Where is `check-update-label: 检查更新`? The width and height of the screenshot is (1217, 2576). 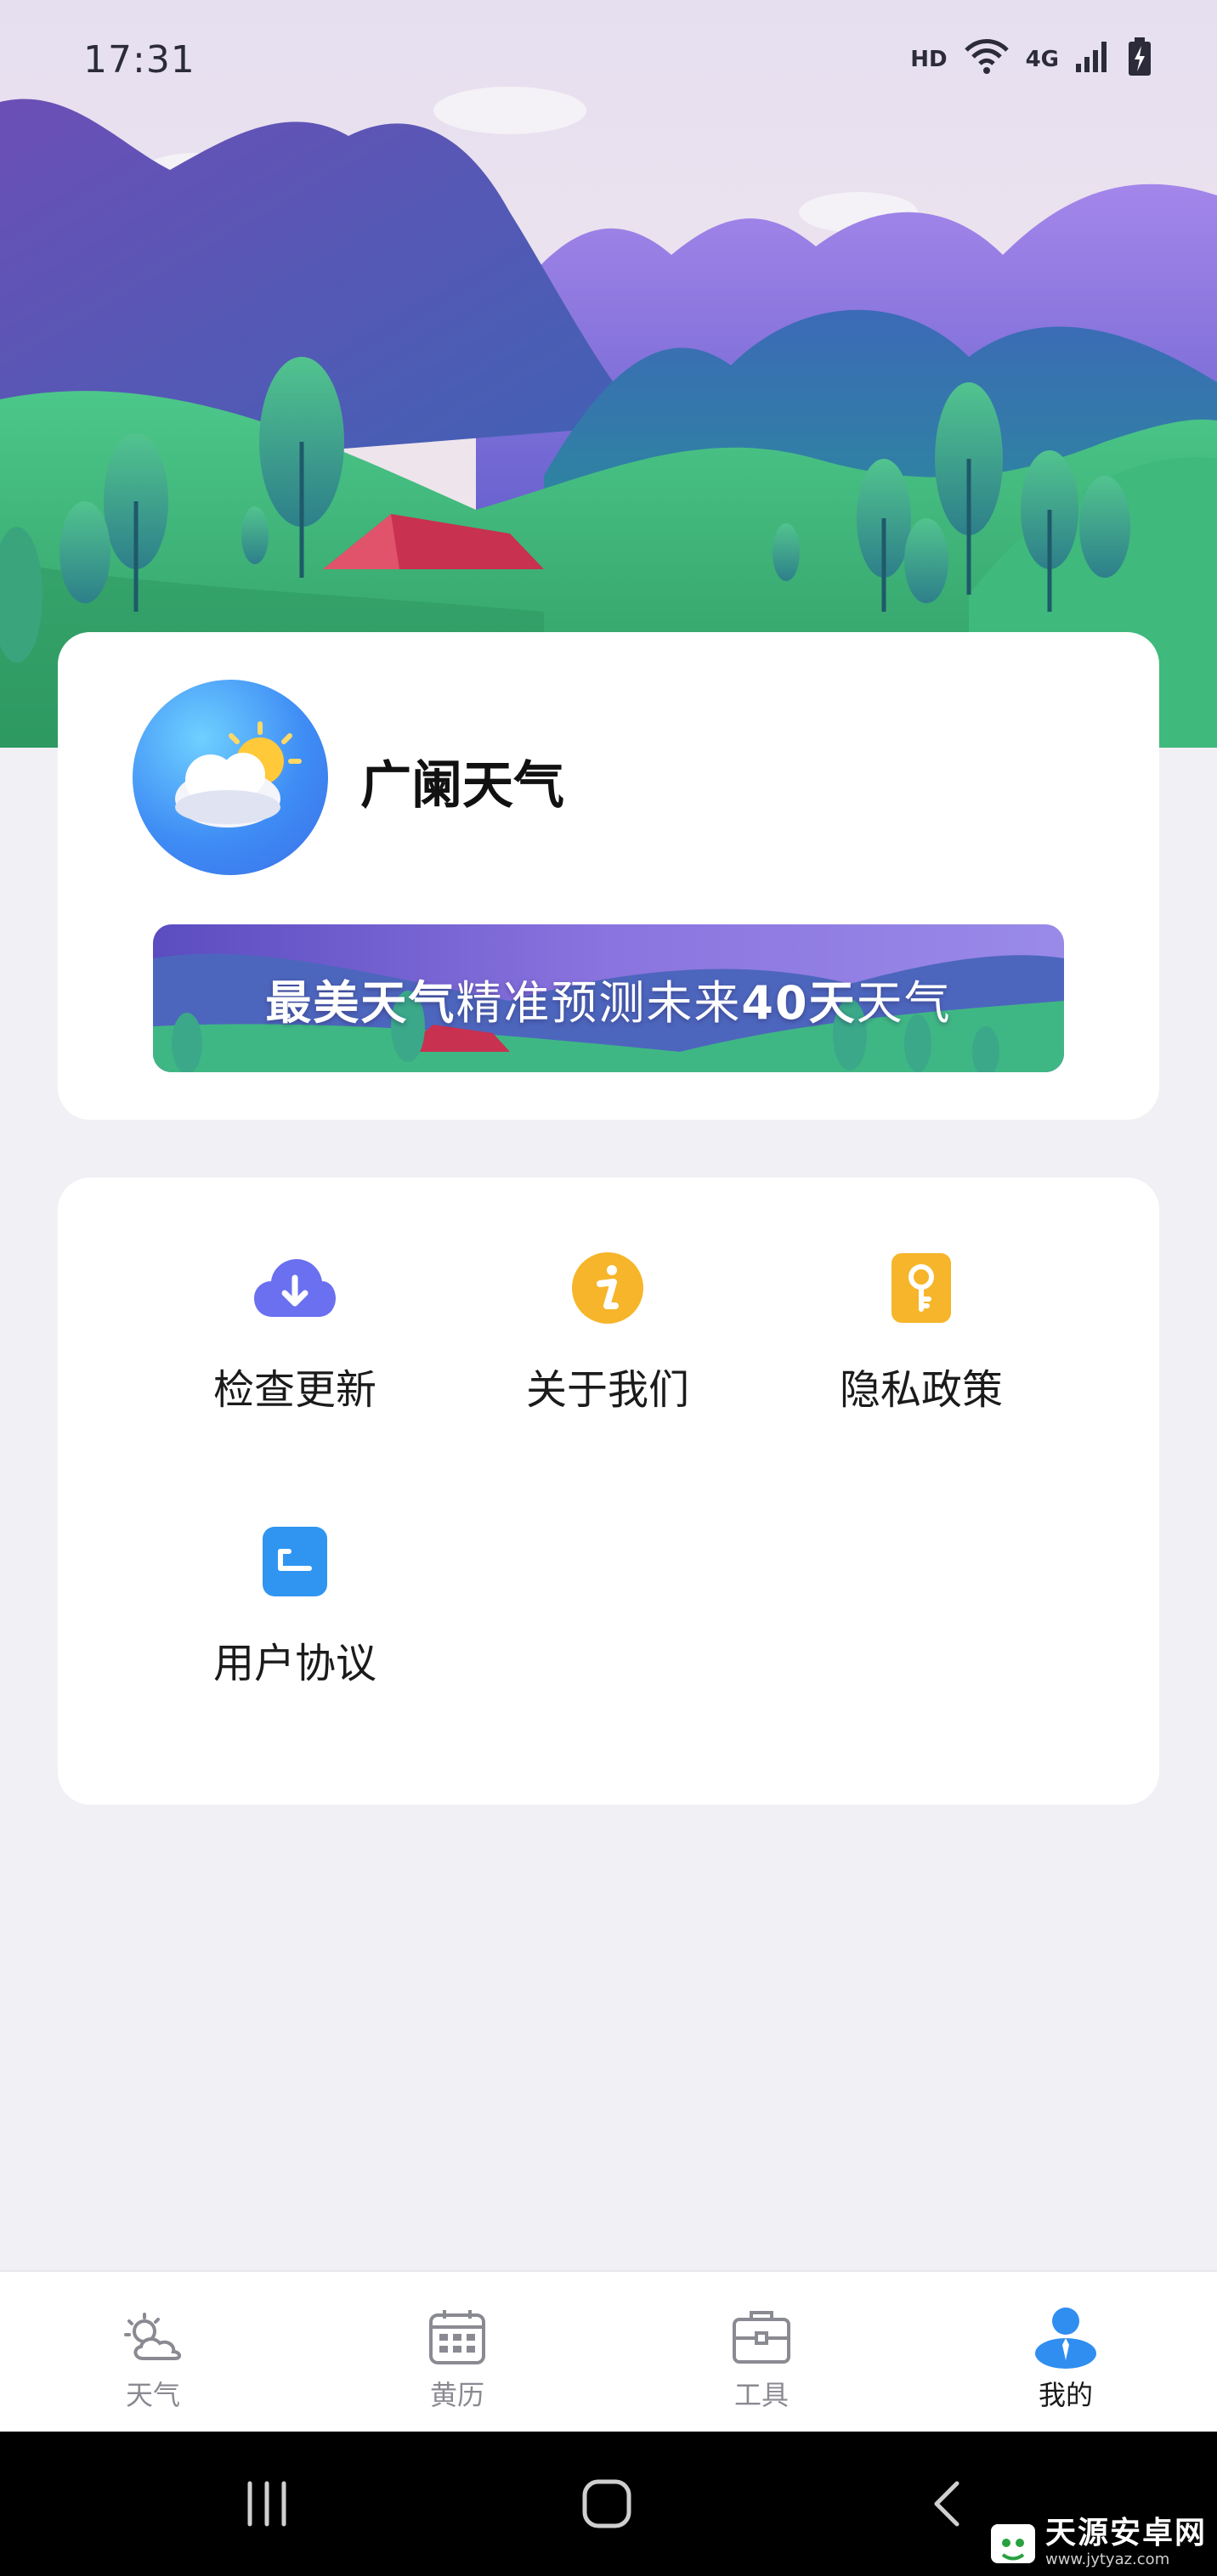 check-update-label: 检查更新 is located at coordinates (294, 1390).